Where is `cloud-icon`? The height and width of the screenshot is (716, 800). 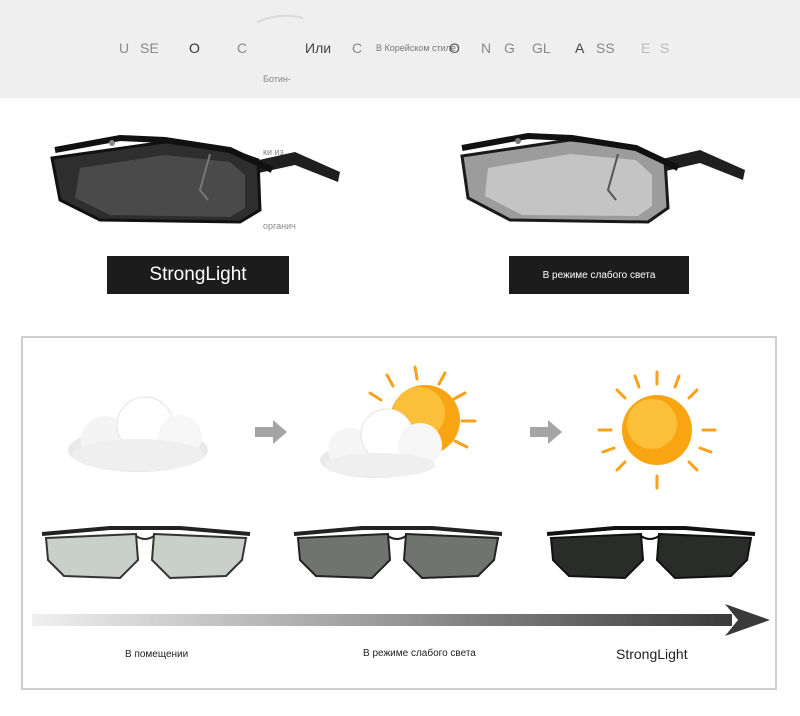 cloud-icon is located at coordinates (138, 434).